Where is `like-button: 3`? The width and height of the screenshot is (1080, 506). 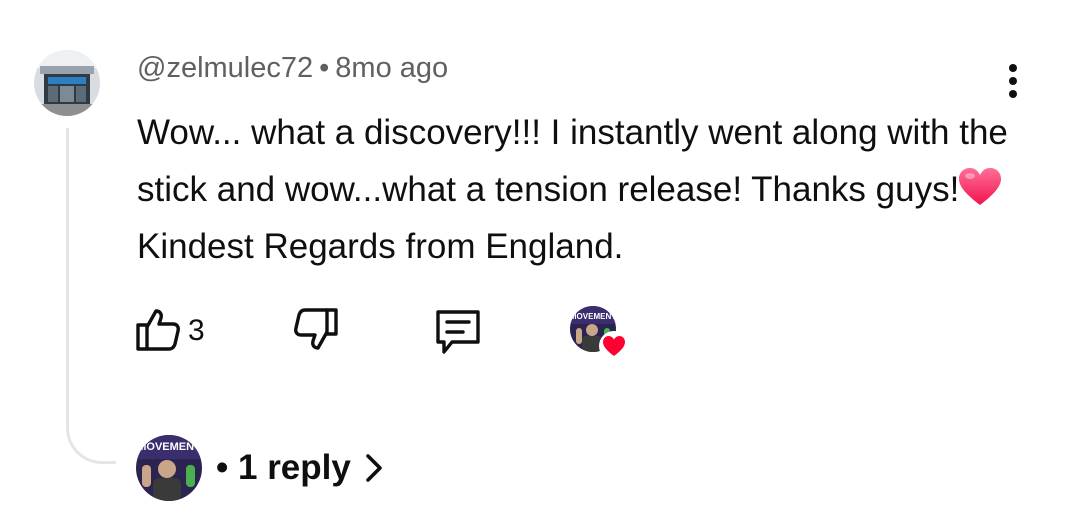
like-button: 3 is located at coordinates (169, 331).